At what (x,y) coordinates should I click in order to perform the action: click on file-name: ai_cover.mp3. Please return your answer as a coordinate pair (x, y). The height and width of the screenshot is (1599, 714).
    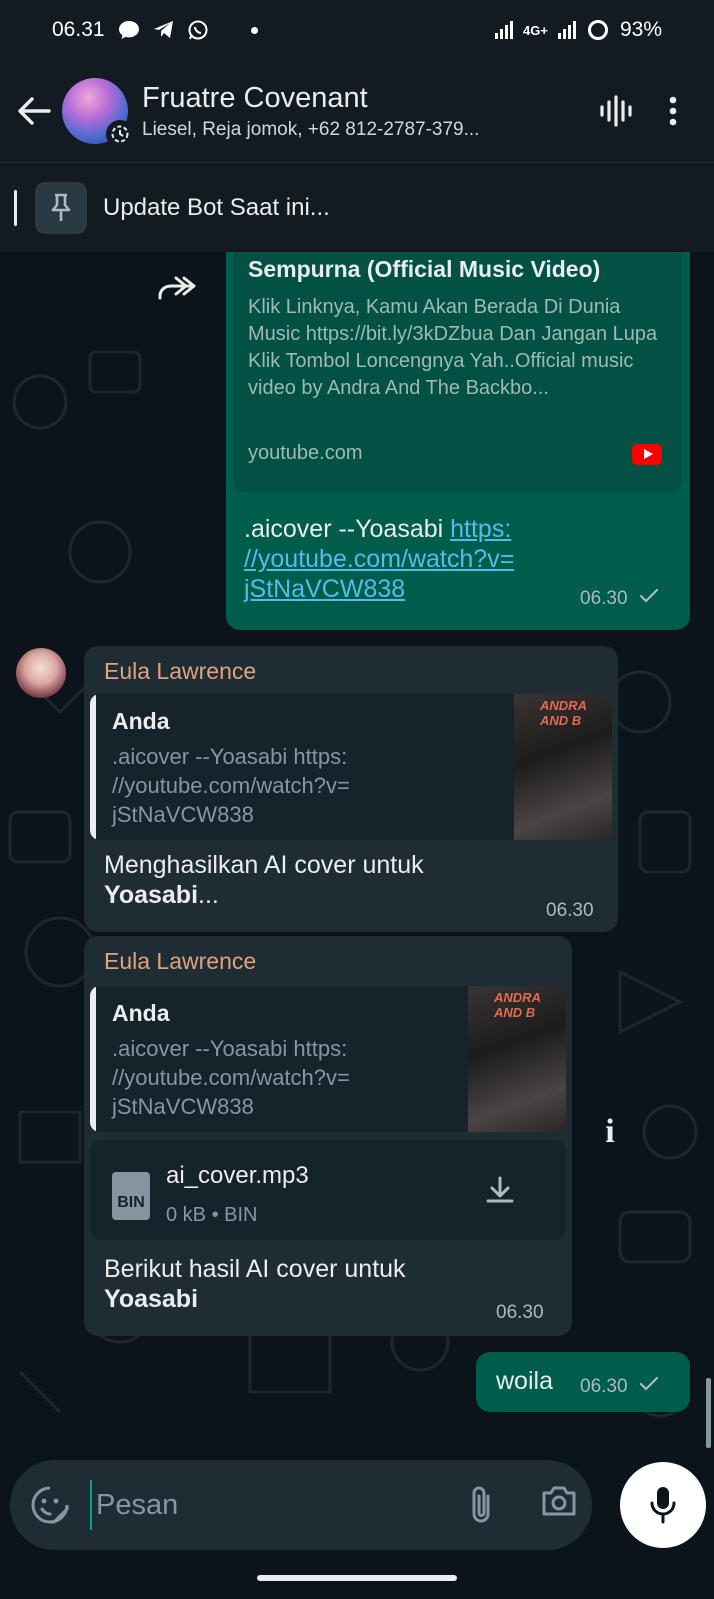
    Looking at the image, I should click on (237, 1175).